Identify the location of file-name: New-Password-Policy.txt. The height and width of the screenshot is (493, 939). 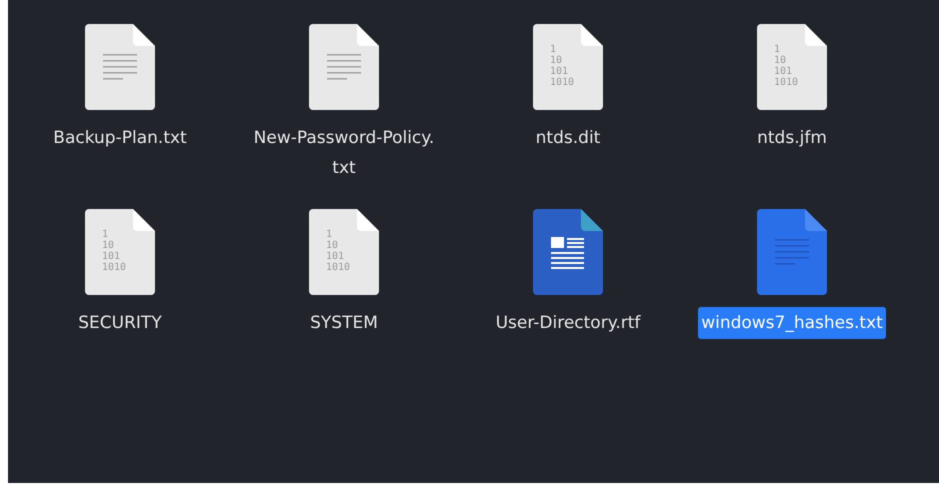
(344, 153).